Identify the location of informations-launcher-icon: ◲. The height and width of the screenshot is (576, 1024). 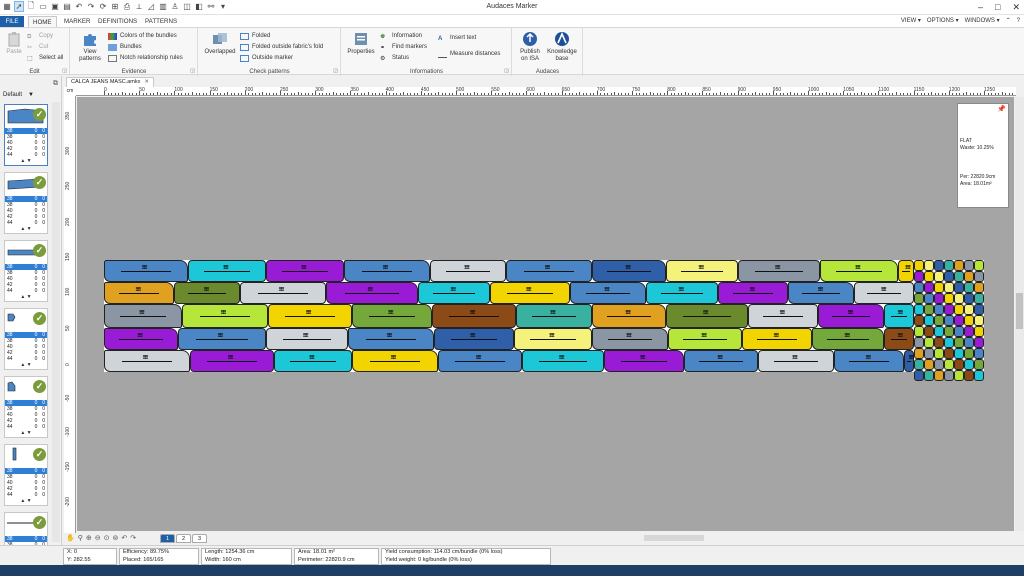
(506, 71).